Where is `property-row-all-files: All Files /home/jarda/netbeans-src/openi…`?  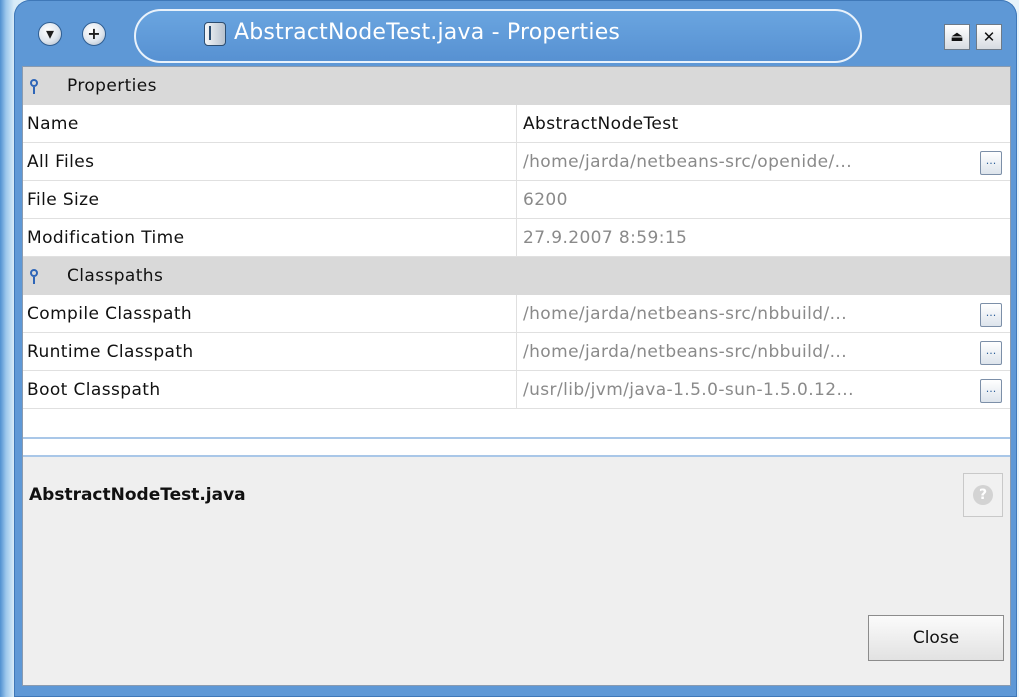 property-row-all-files: All Files /home/jarda/netbeans-src/openi… is located at coordinates (516, 162).